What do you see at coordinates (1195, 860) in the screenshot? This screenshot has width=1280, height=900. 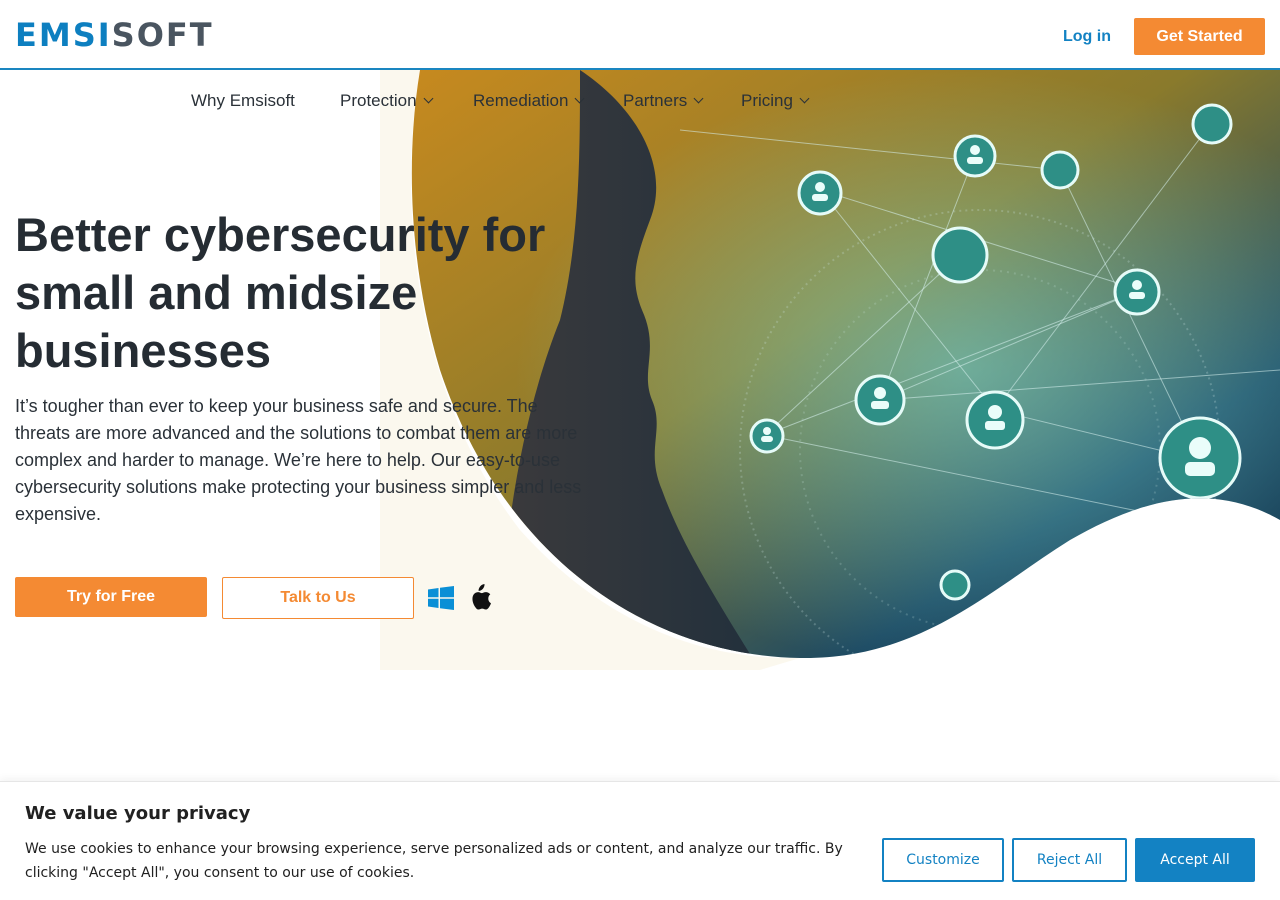 I see `accept-all-button: Accept All` at bounding box center [1195, 860].